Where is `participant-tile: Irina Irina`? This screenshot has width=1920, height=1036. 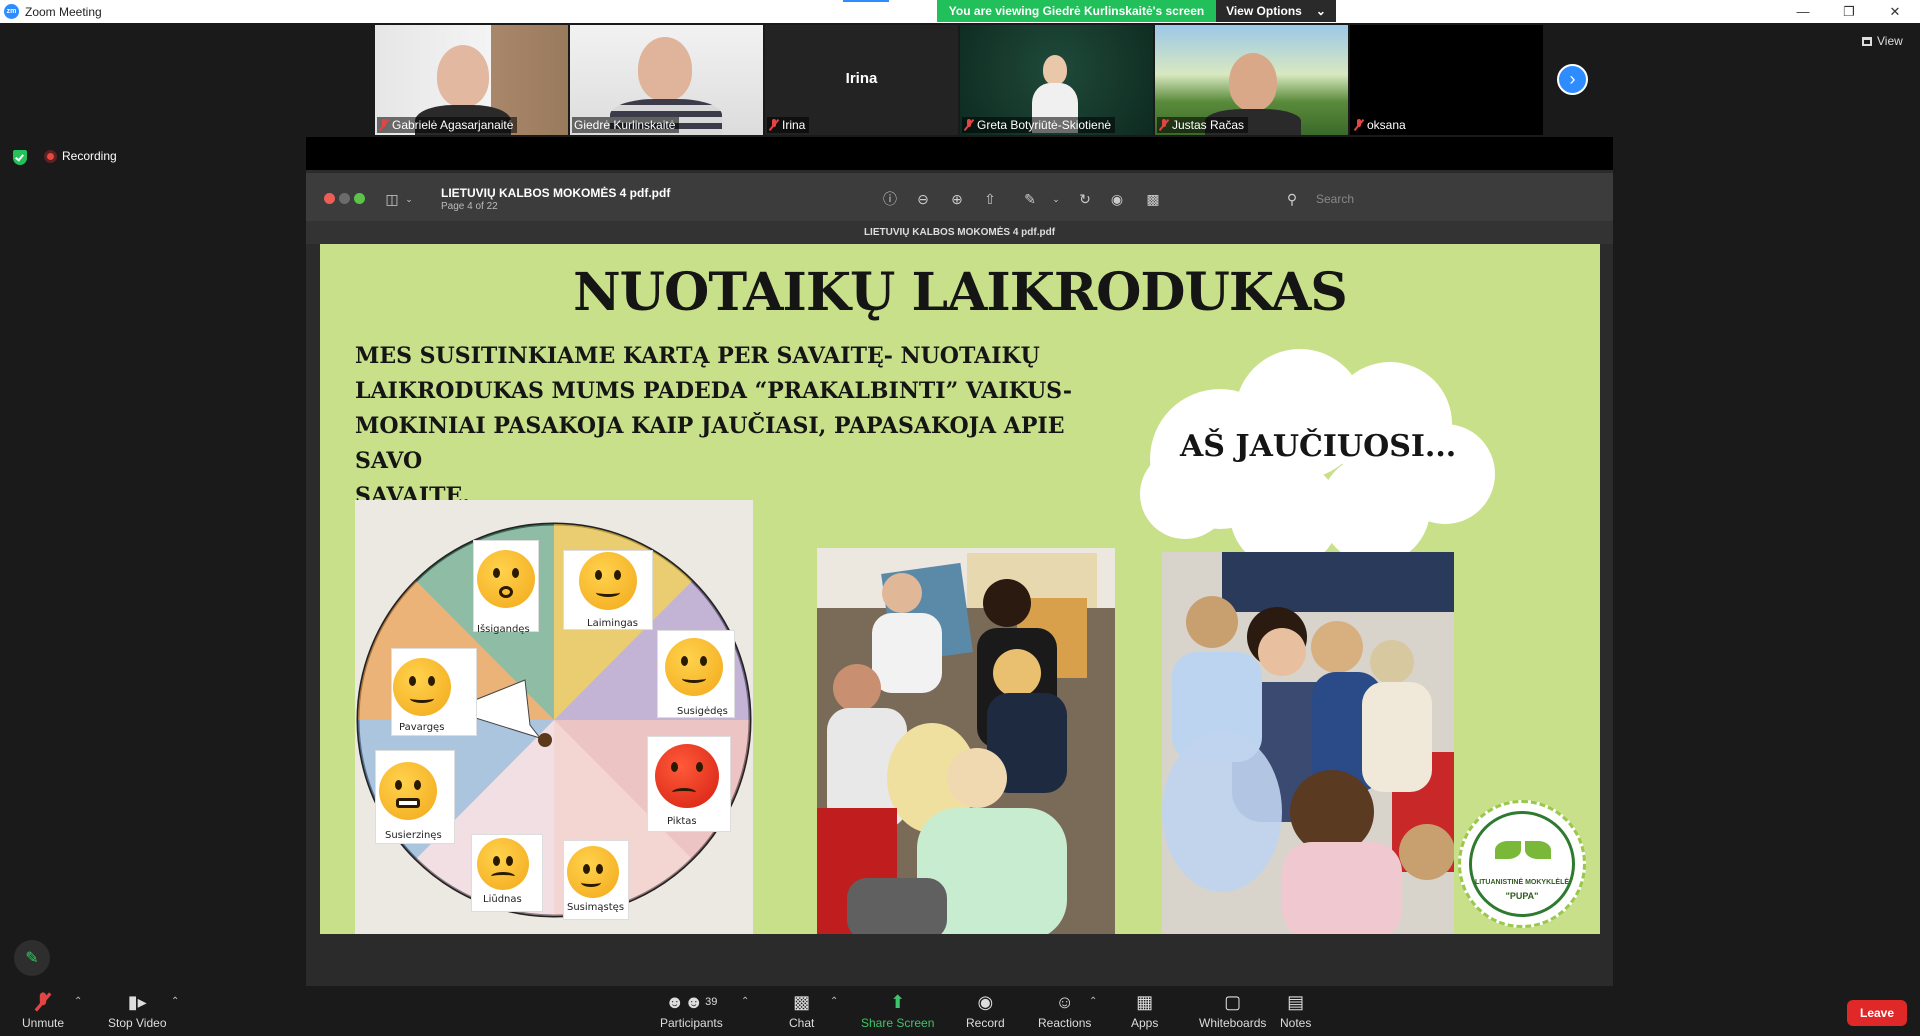 participant-tile: Irina Irina is located at coordinates (861, 80).